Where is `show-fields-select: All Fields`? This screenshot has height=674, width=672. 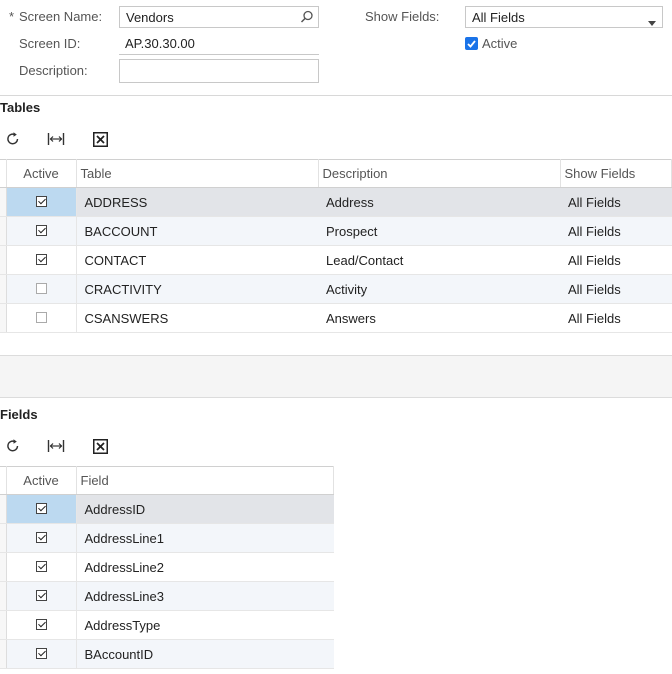
show-fields-select: All Fields is located at coordinates (564, 17).